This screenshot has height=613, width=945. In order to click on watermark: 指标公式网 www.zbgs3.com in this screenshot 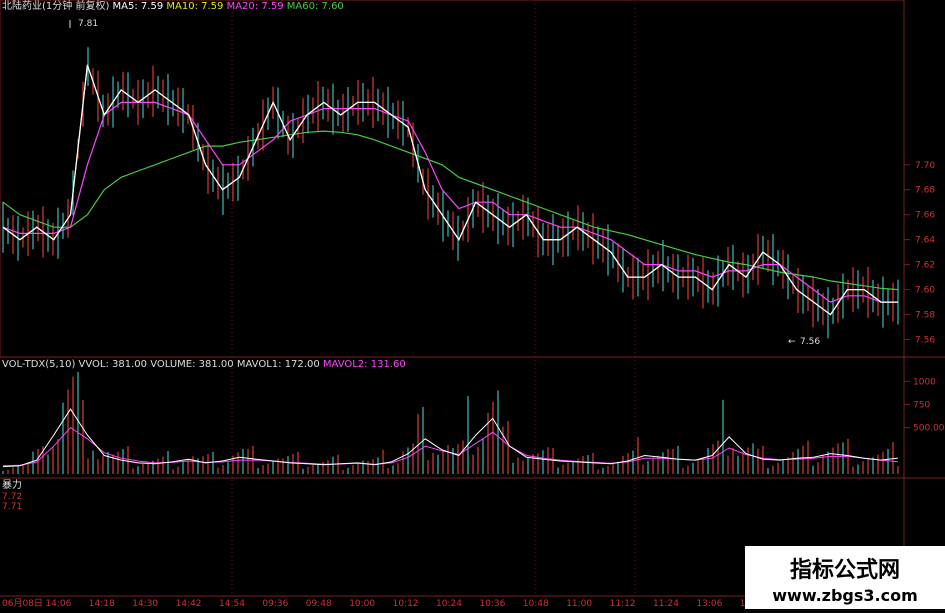, I will do `click(845, 577)`.